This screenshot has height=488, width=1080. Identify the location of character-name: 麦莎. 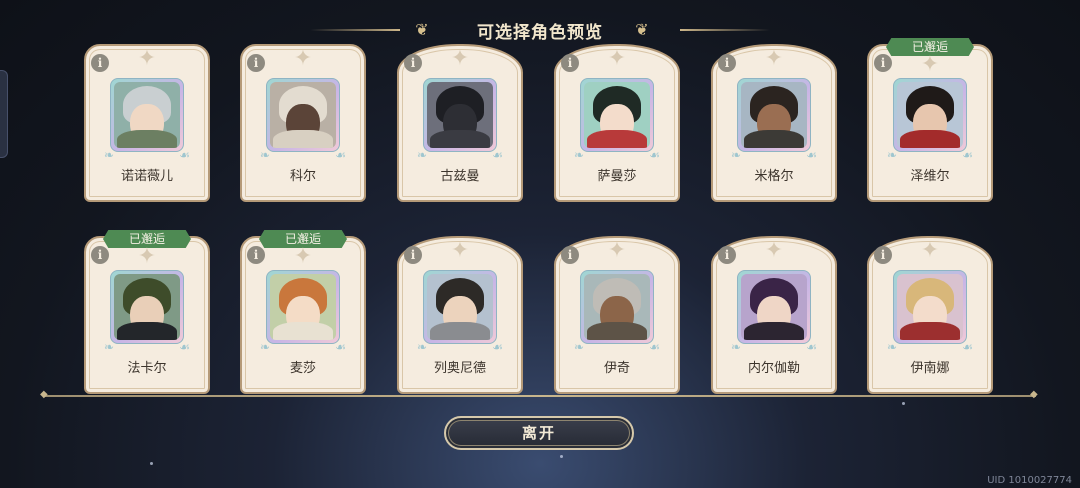
(302, 368).